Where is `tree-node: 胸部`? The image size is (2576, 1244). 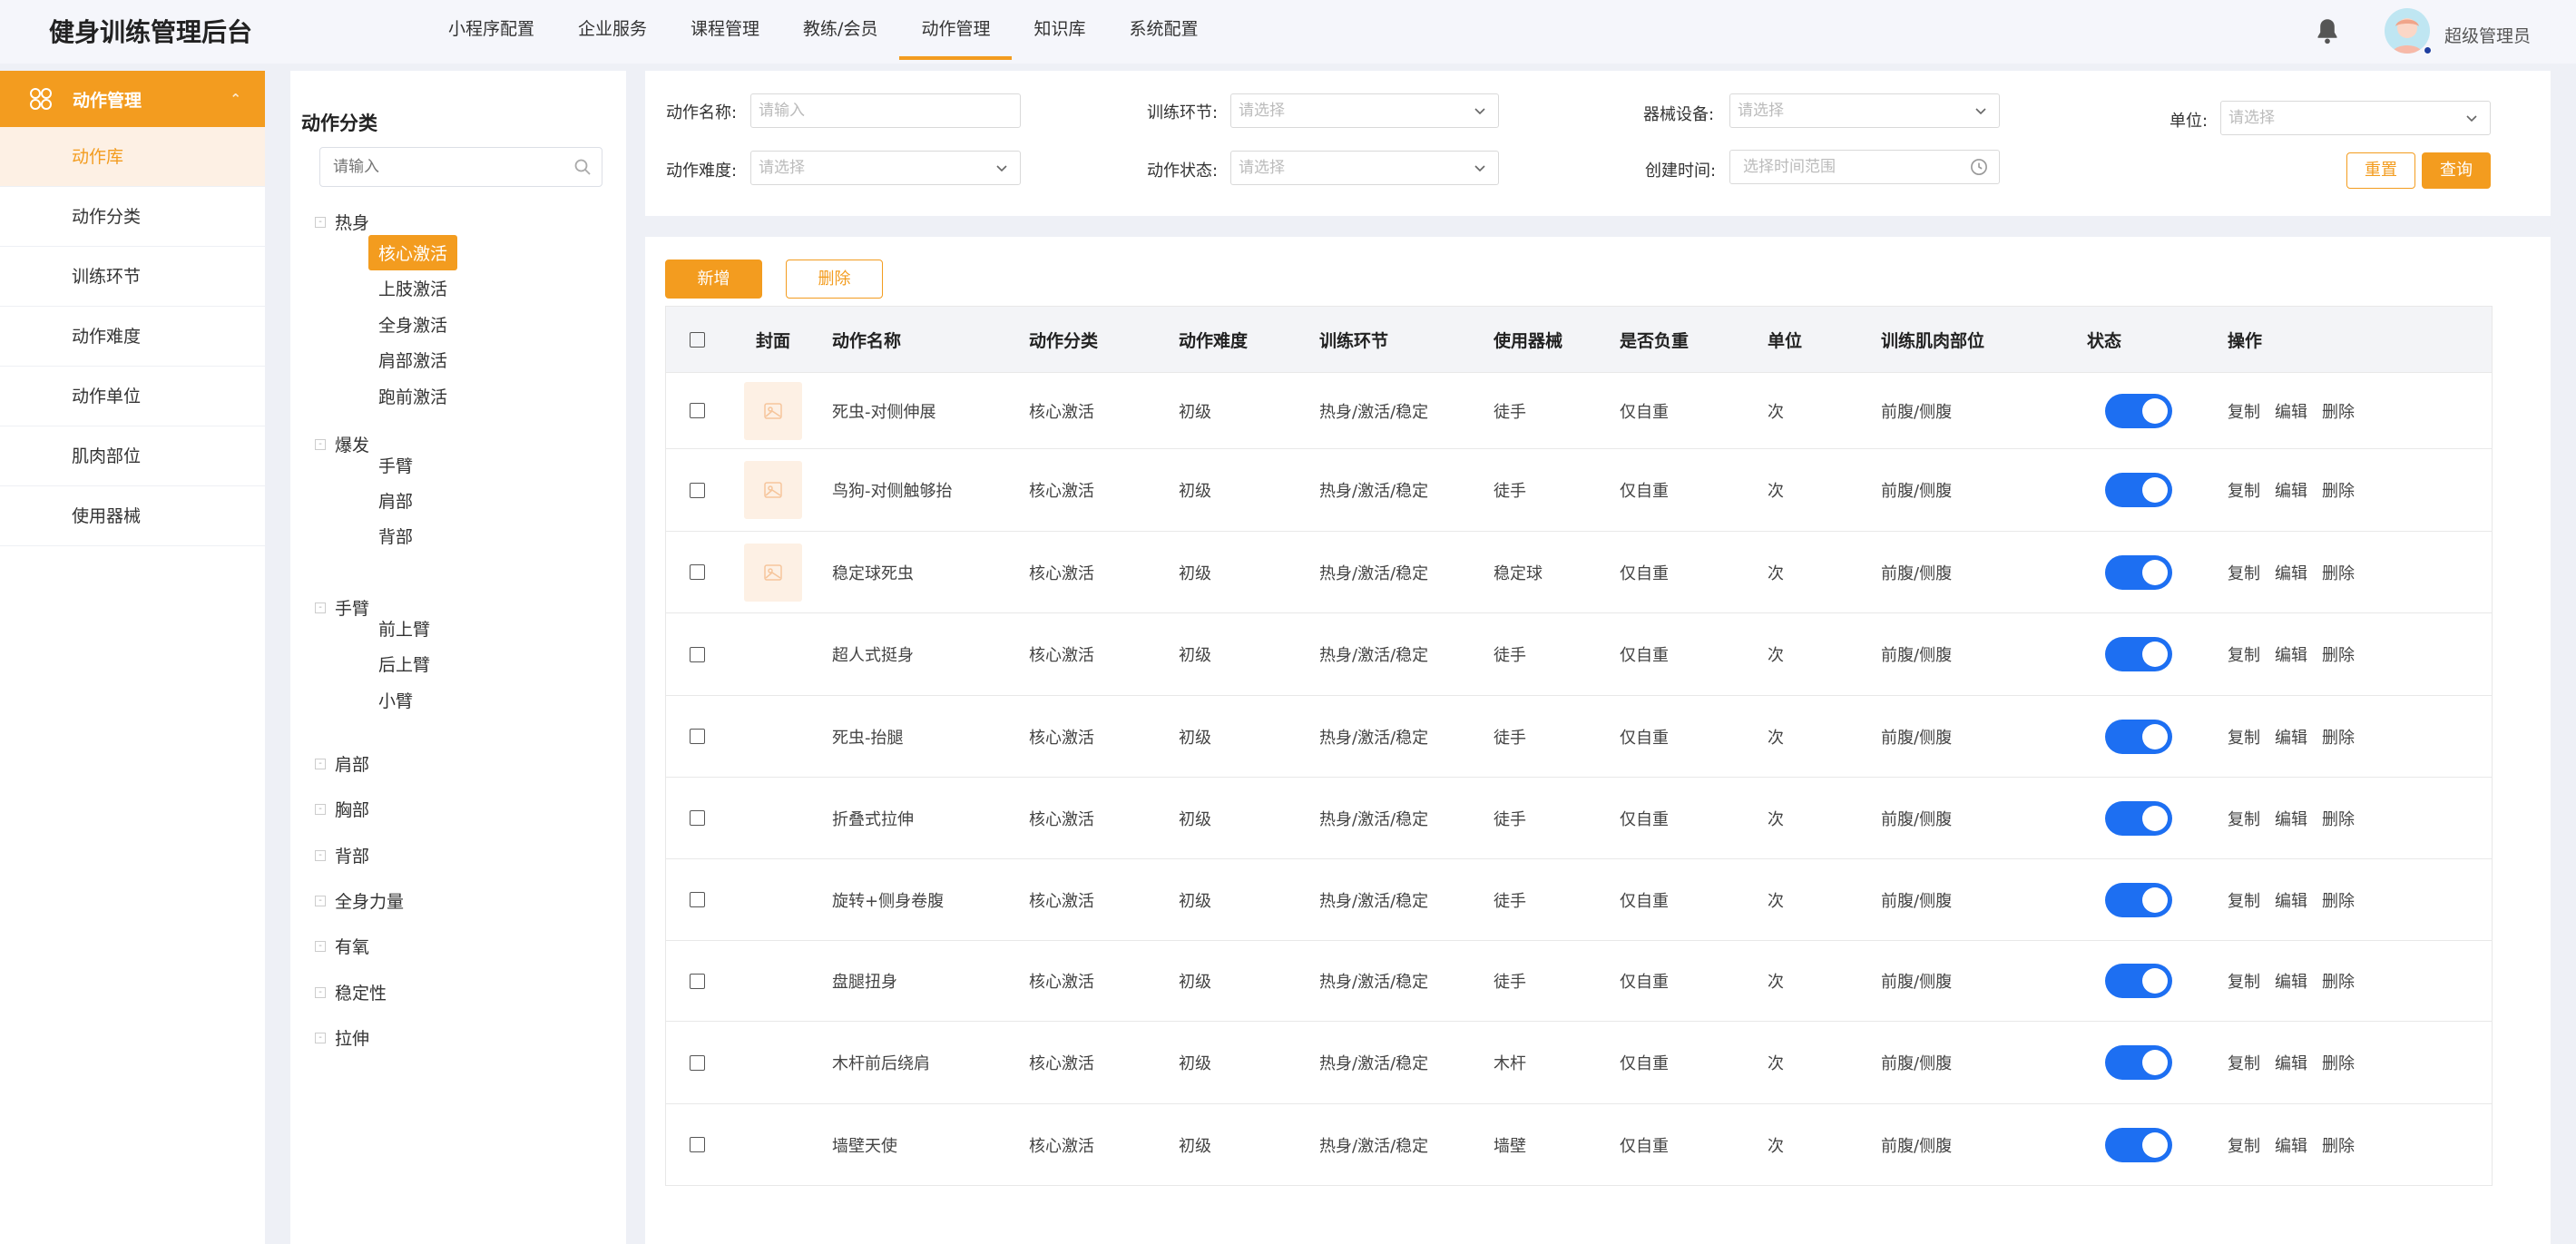 tree-node: 胸部 is located at coordinates (352, 809).